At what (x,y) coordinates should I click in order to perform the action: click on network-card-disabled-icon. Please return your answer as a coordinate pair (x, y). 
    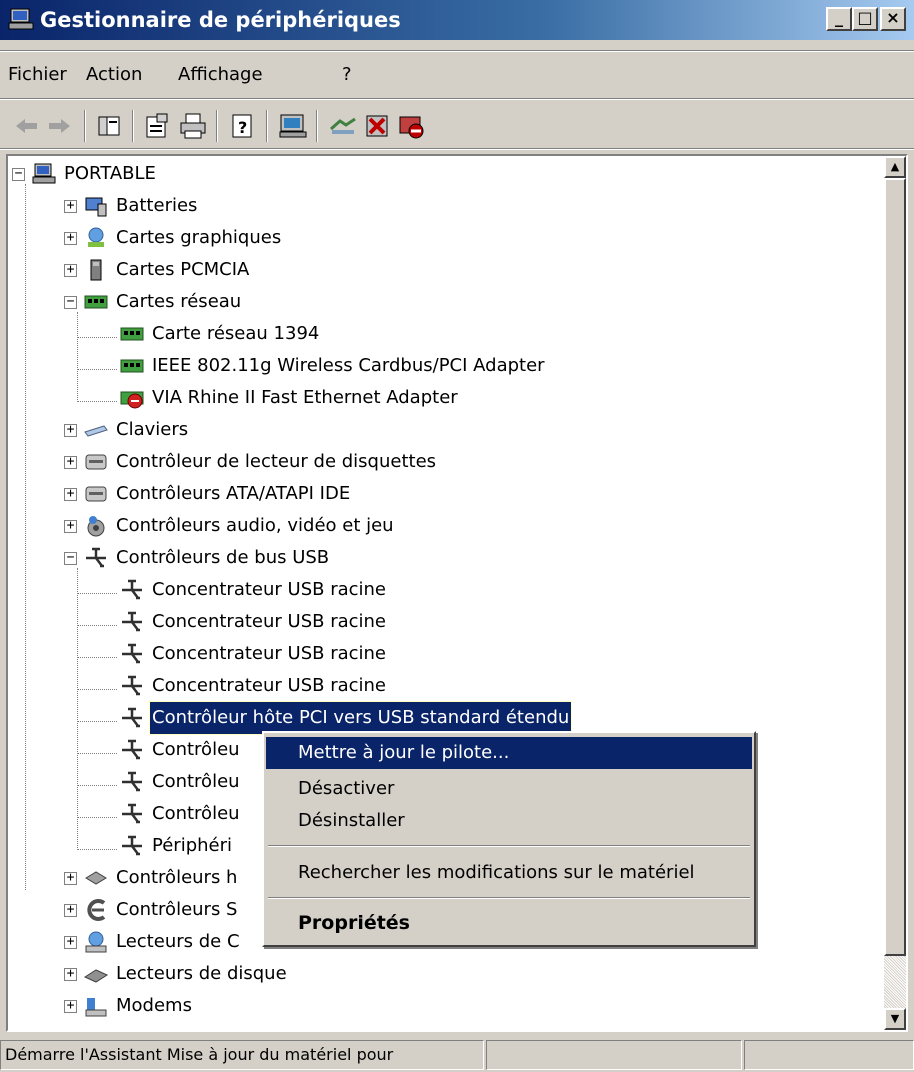
    Looking at the image, I should click on (132, 400).